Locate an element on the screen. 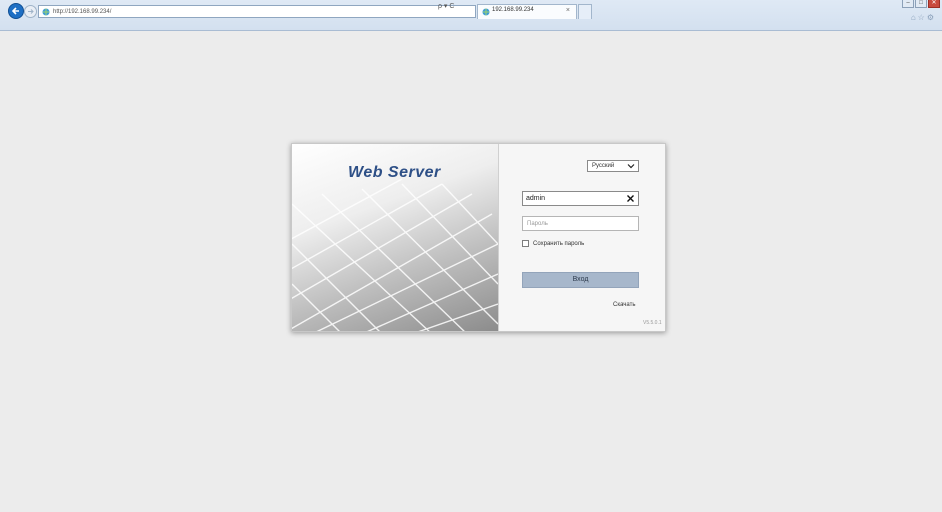 Image resolution: width=942 pixels, height=512 pixels. close-window-button: ✕ is located at coordinates (934, 4).